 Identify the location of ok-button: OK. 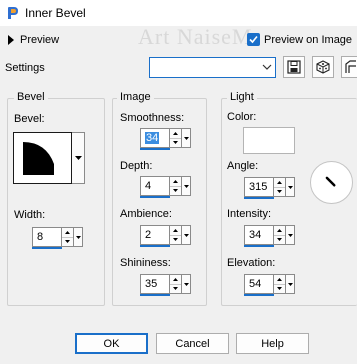
(111, 343).